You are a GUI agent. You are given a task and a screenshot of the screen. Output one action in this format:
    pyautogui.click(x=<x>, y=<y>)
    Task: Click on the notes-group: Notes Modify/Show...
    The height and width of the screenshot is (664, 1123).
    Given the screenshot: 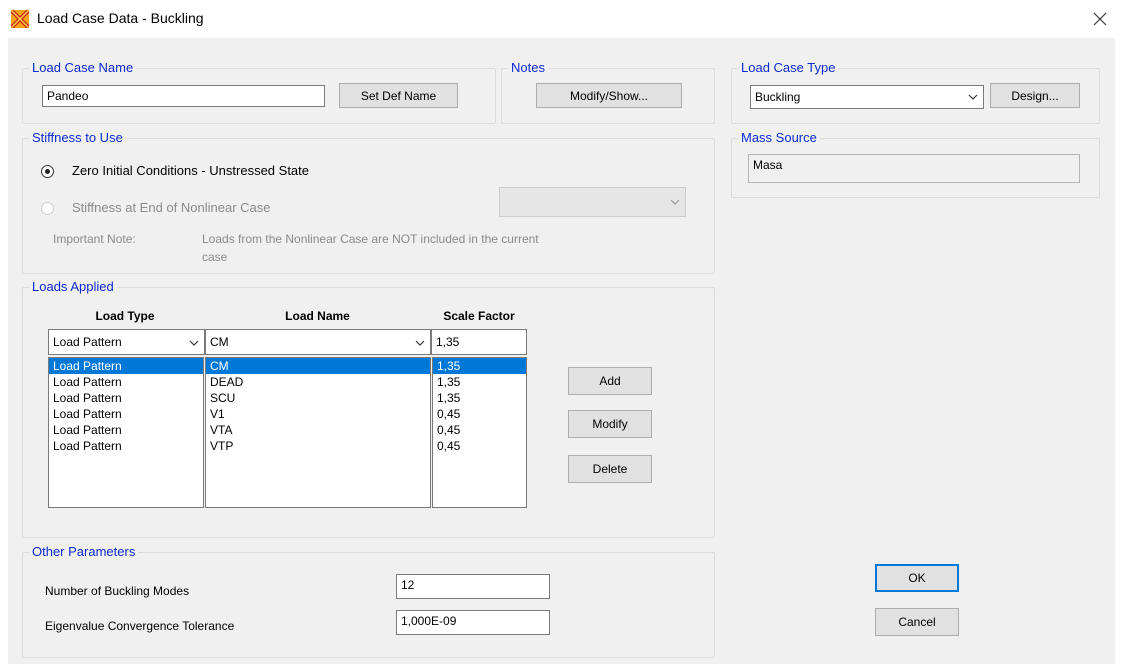 What is the action you would take?
    pyautogui.click(x=608, y=92)
    